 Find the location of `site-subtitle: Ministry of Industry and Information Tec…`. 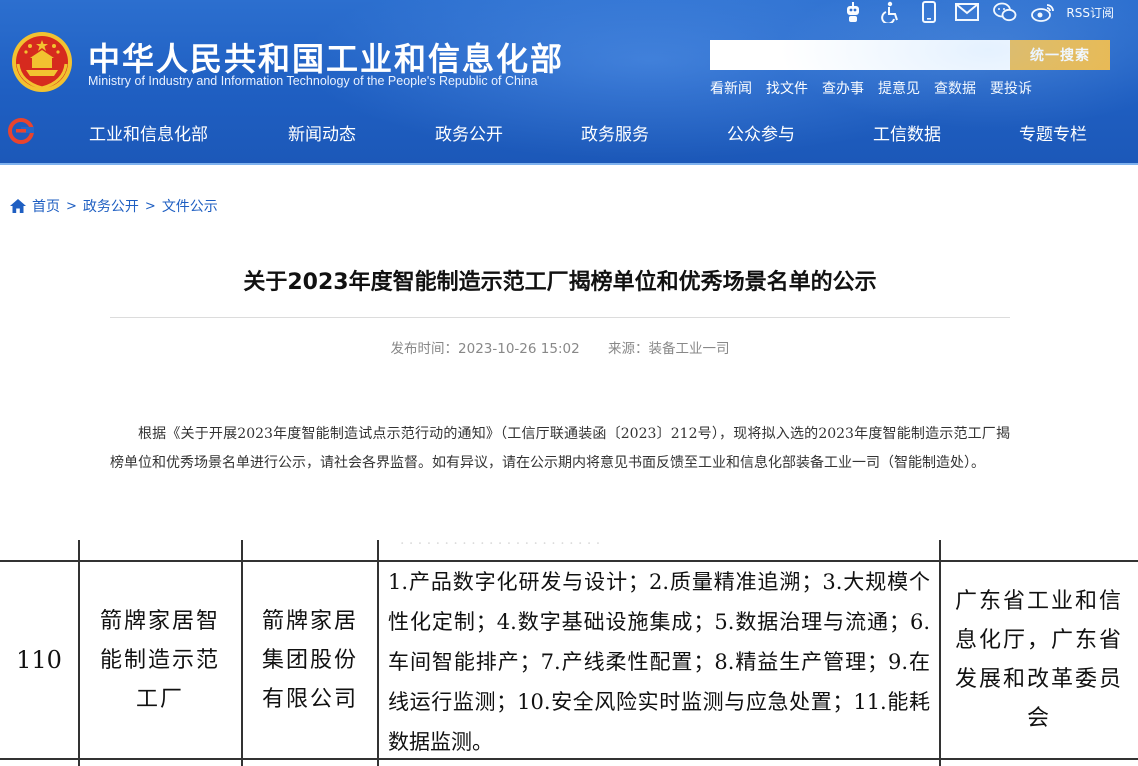

site-subtitle: Ministry of Industry and Information Tec… is located at coordinates (313, 81).